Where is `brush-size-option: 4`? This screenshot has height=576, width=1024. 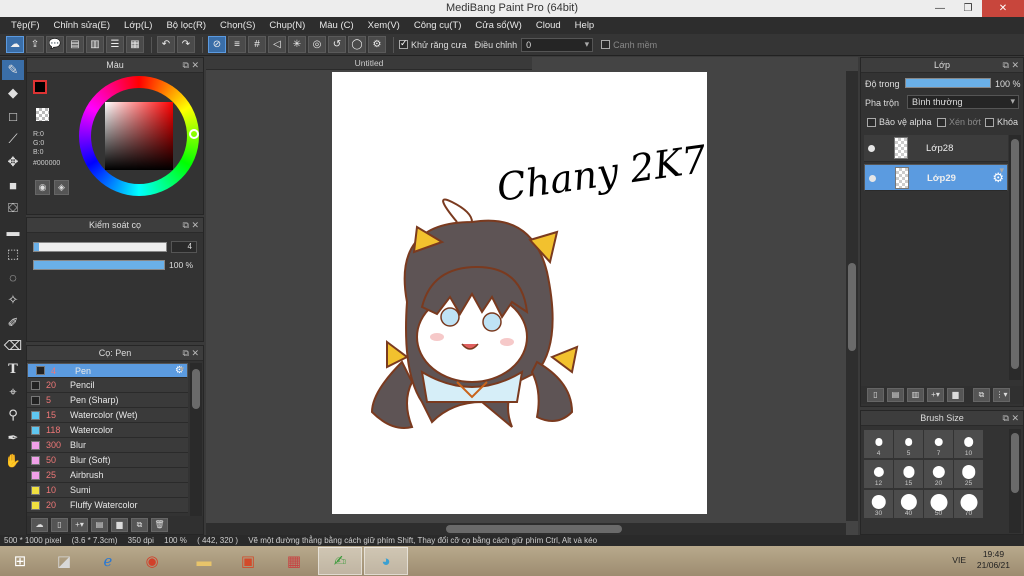
brush-size-option: 4 is located at coordinates (878, 444).